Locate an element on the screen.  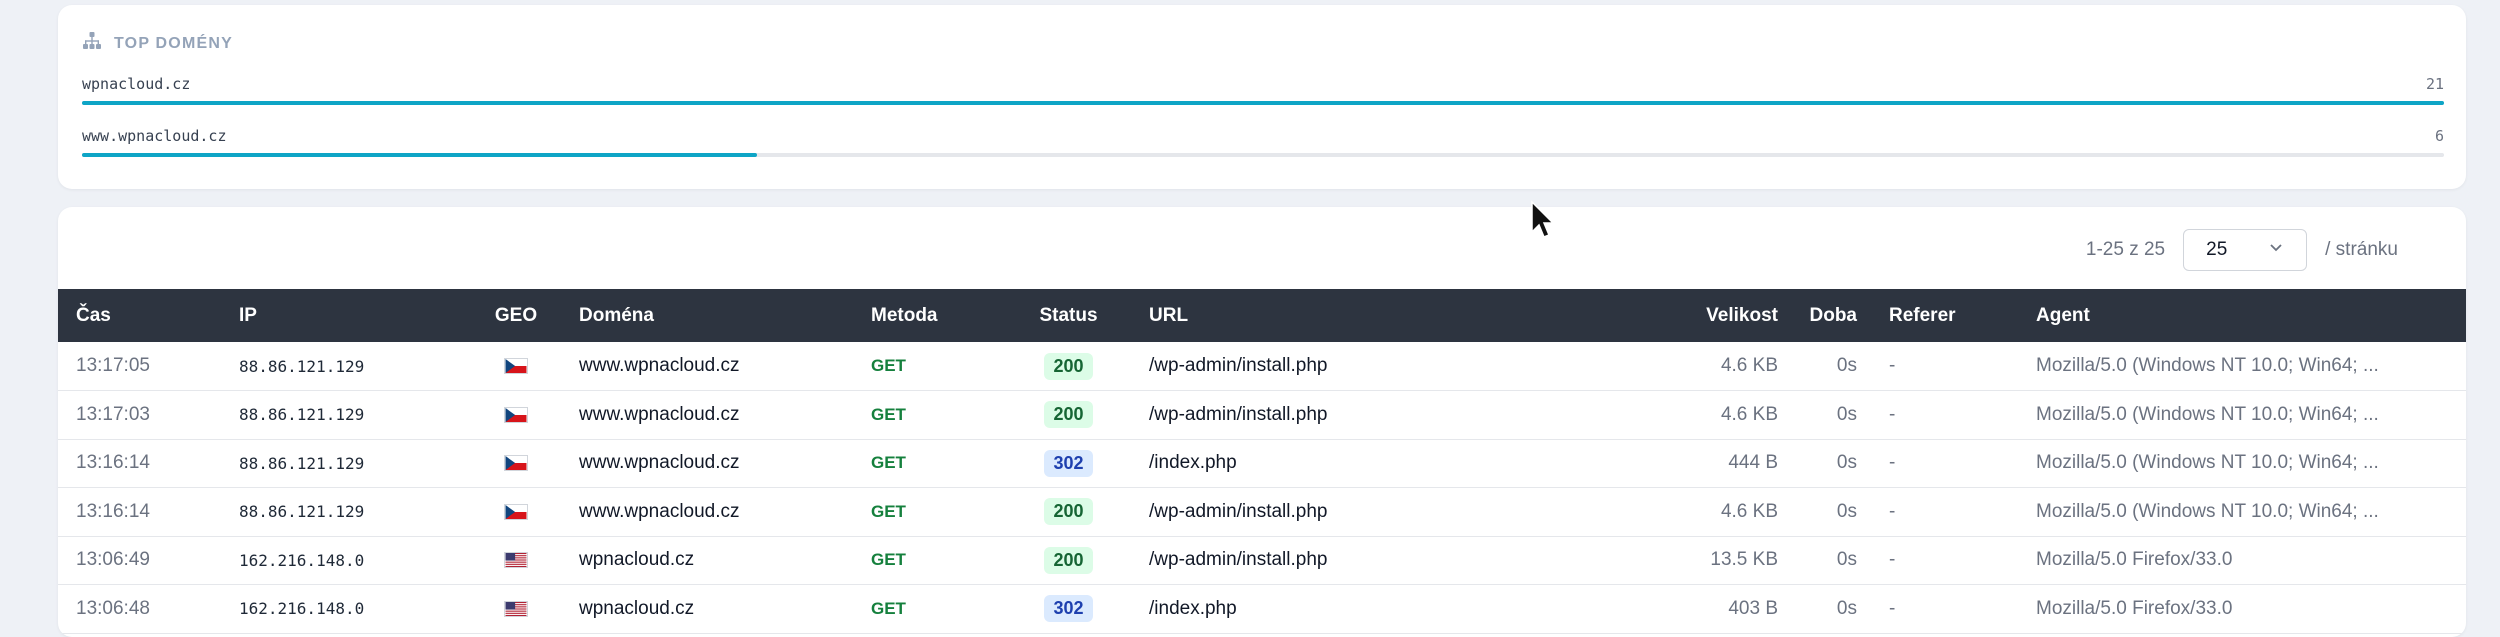
pagination-range: 1-25 z 25 is located at coordinates (2125, 249).